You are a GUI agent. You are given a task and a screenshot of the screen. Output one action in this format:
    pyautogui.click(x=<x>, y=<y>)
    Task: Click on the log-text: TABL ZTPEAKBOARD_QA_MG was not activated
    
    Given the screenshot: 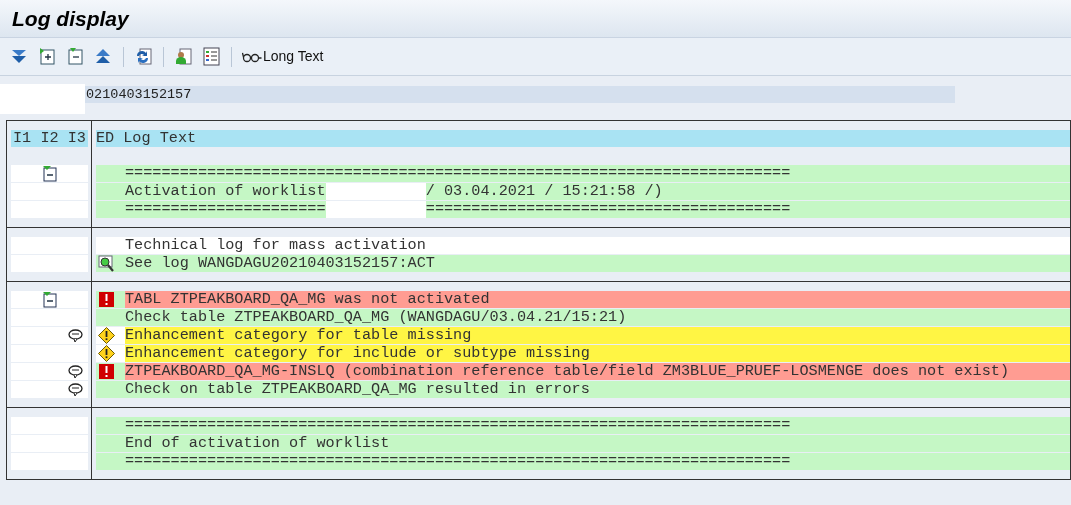 What is the action you would take?
    pyautogui.click(x=307, y=299)
    